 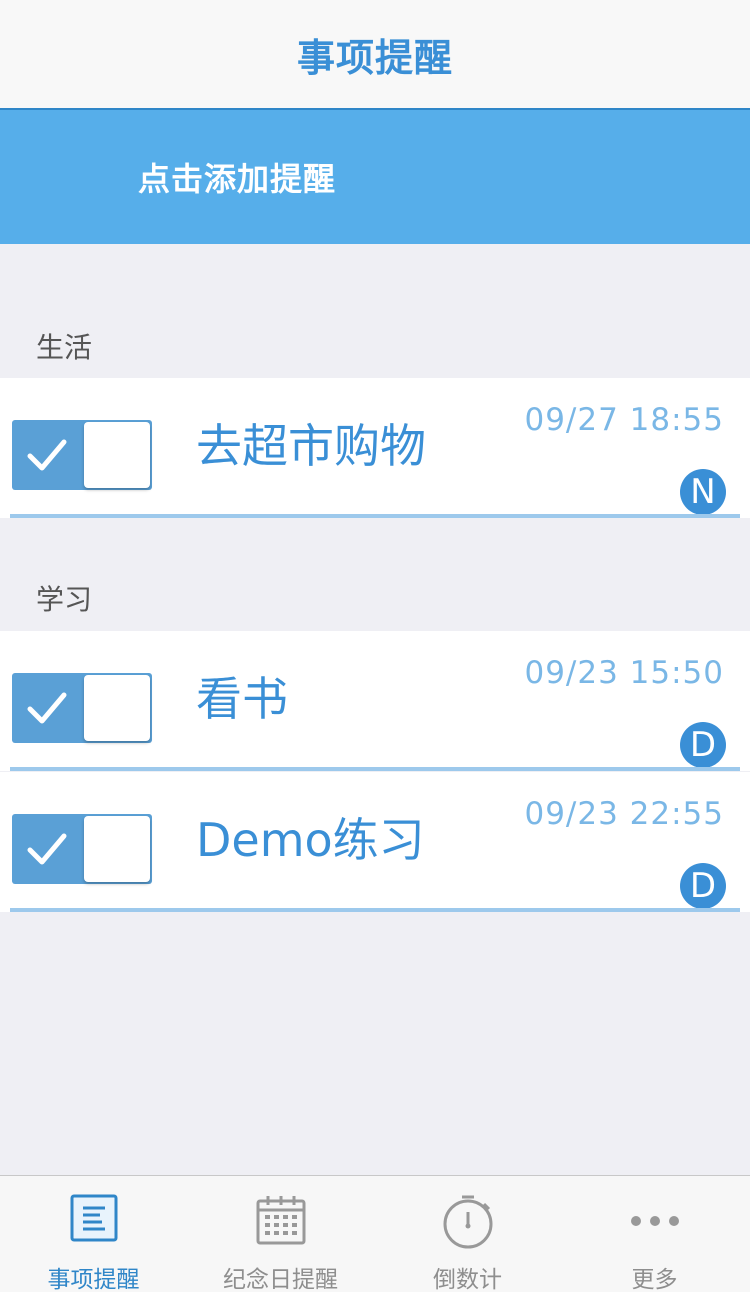 What do you see at coordinates (624, 420) in the screenshot?
I see `reminder-time: 09/27 18:55` at bounding box center [624, 420].